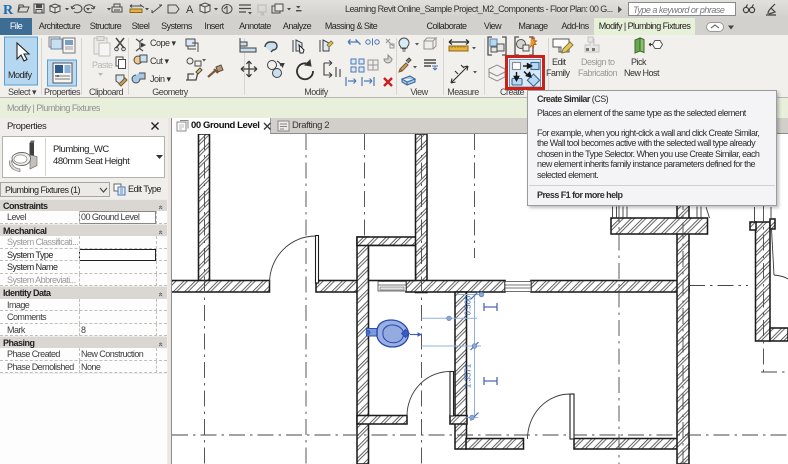 The image size is (788, 464). What do you see at coordinates (559, 62) in the screenshot?
I see `svg-text: Edit` at bounding box center [559, 62].